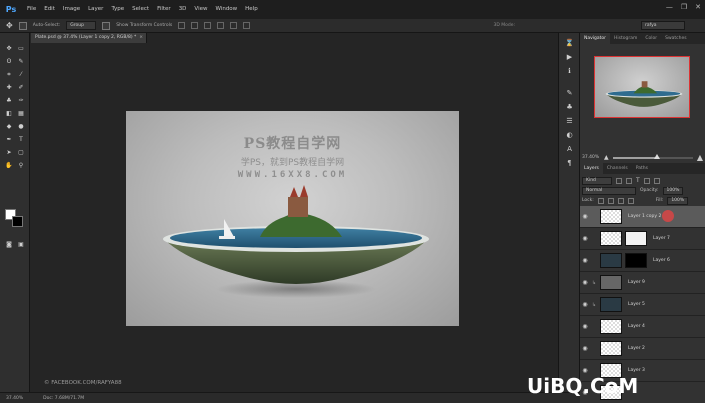  Describe the element at coordinates (21, 245) in the screenshot. I see `screen-mode-icon: ▣` at that location.